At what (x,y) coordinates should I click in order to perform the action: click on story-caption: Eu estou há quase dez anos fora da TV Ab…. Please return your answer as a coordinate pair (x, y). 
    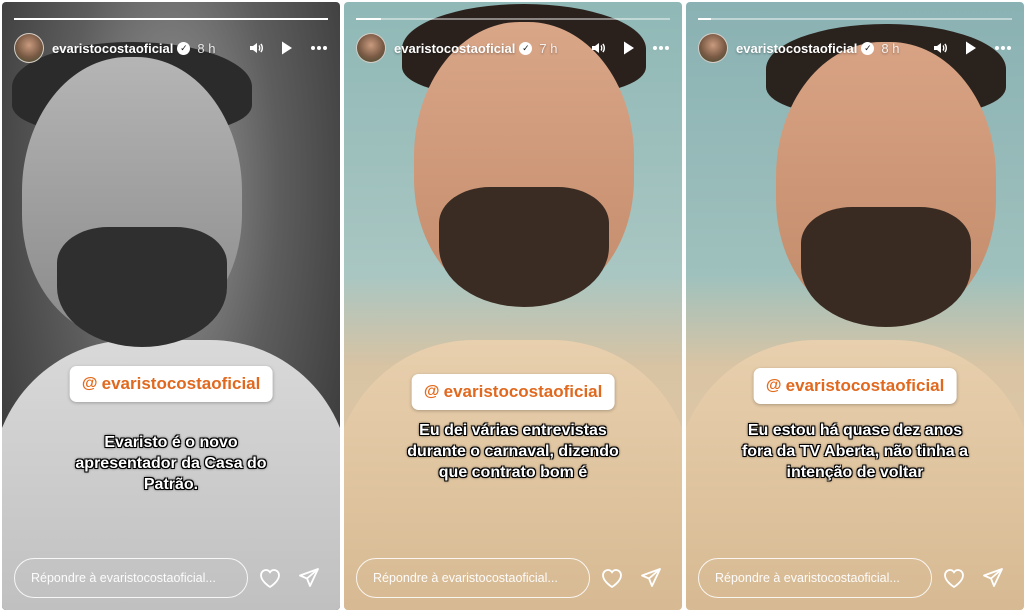
    Looking at the image, I should click on (855, 451).